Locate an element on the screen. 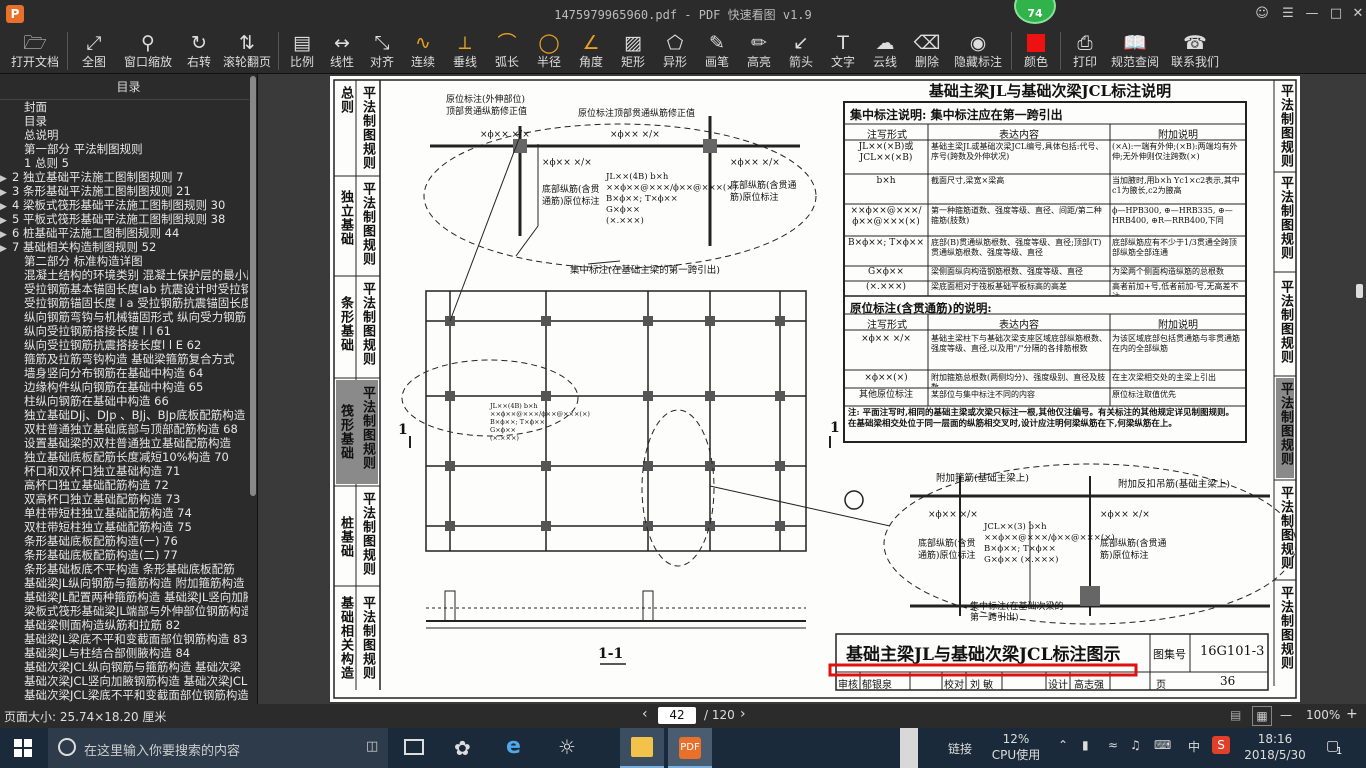 The height and width of the screenshot is (768, 1366). toolbar-zoom-button: ⚲ 窗口缩放 is located at coordinates (148, 51).